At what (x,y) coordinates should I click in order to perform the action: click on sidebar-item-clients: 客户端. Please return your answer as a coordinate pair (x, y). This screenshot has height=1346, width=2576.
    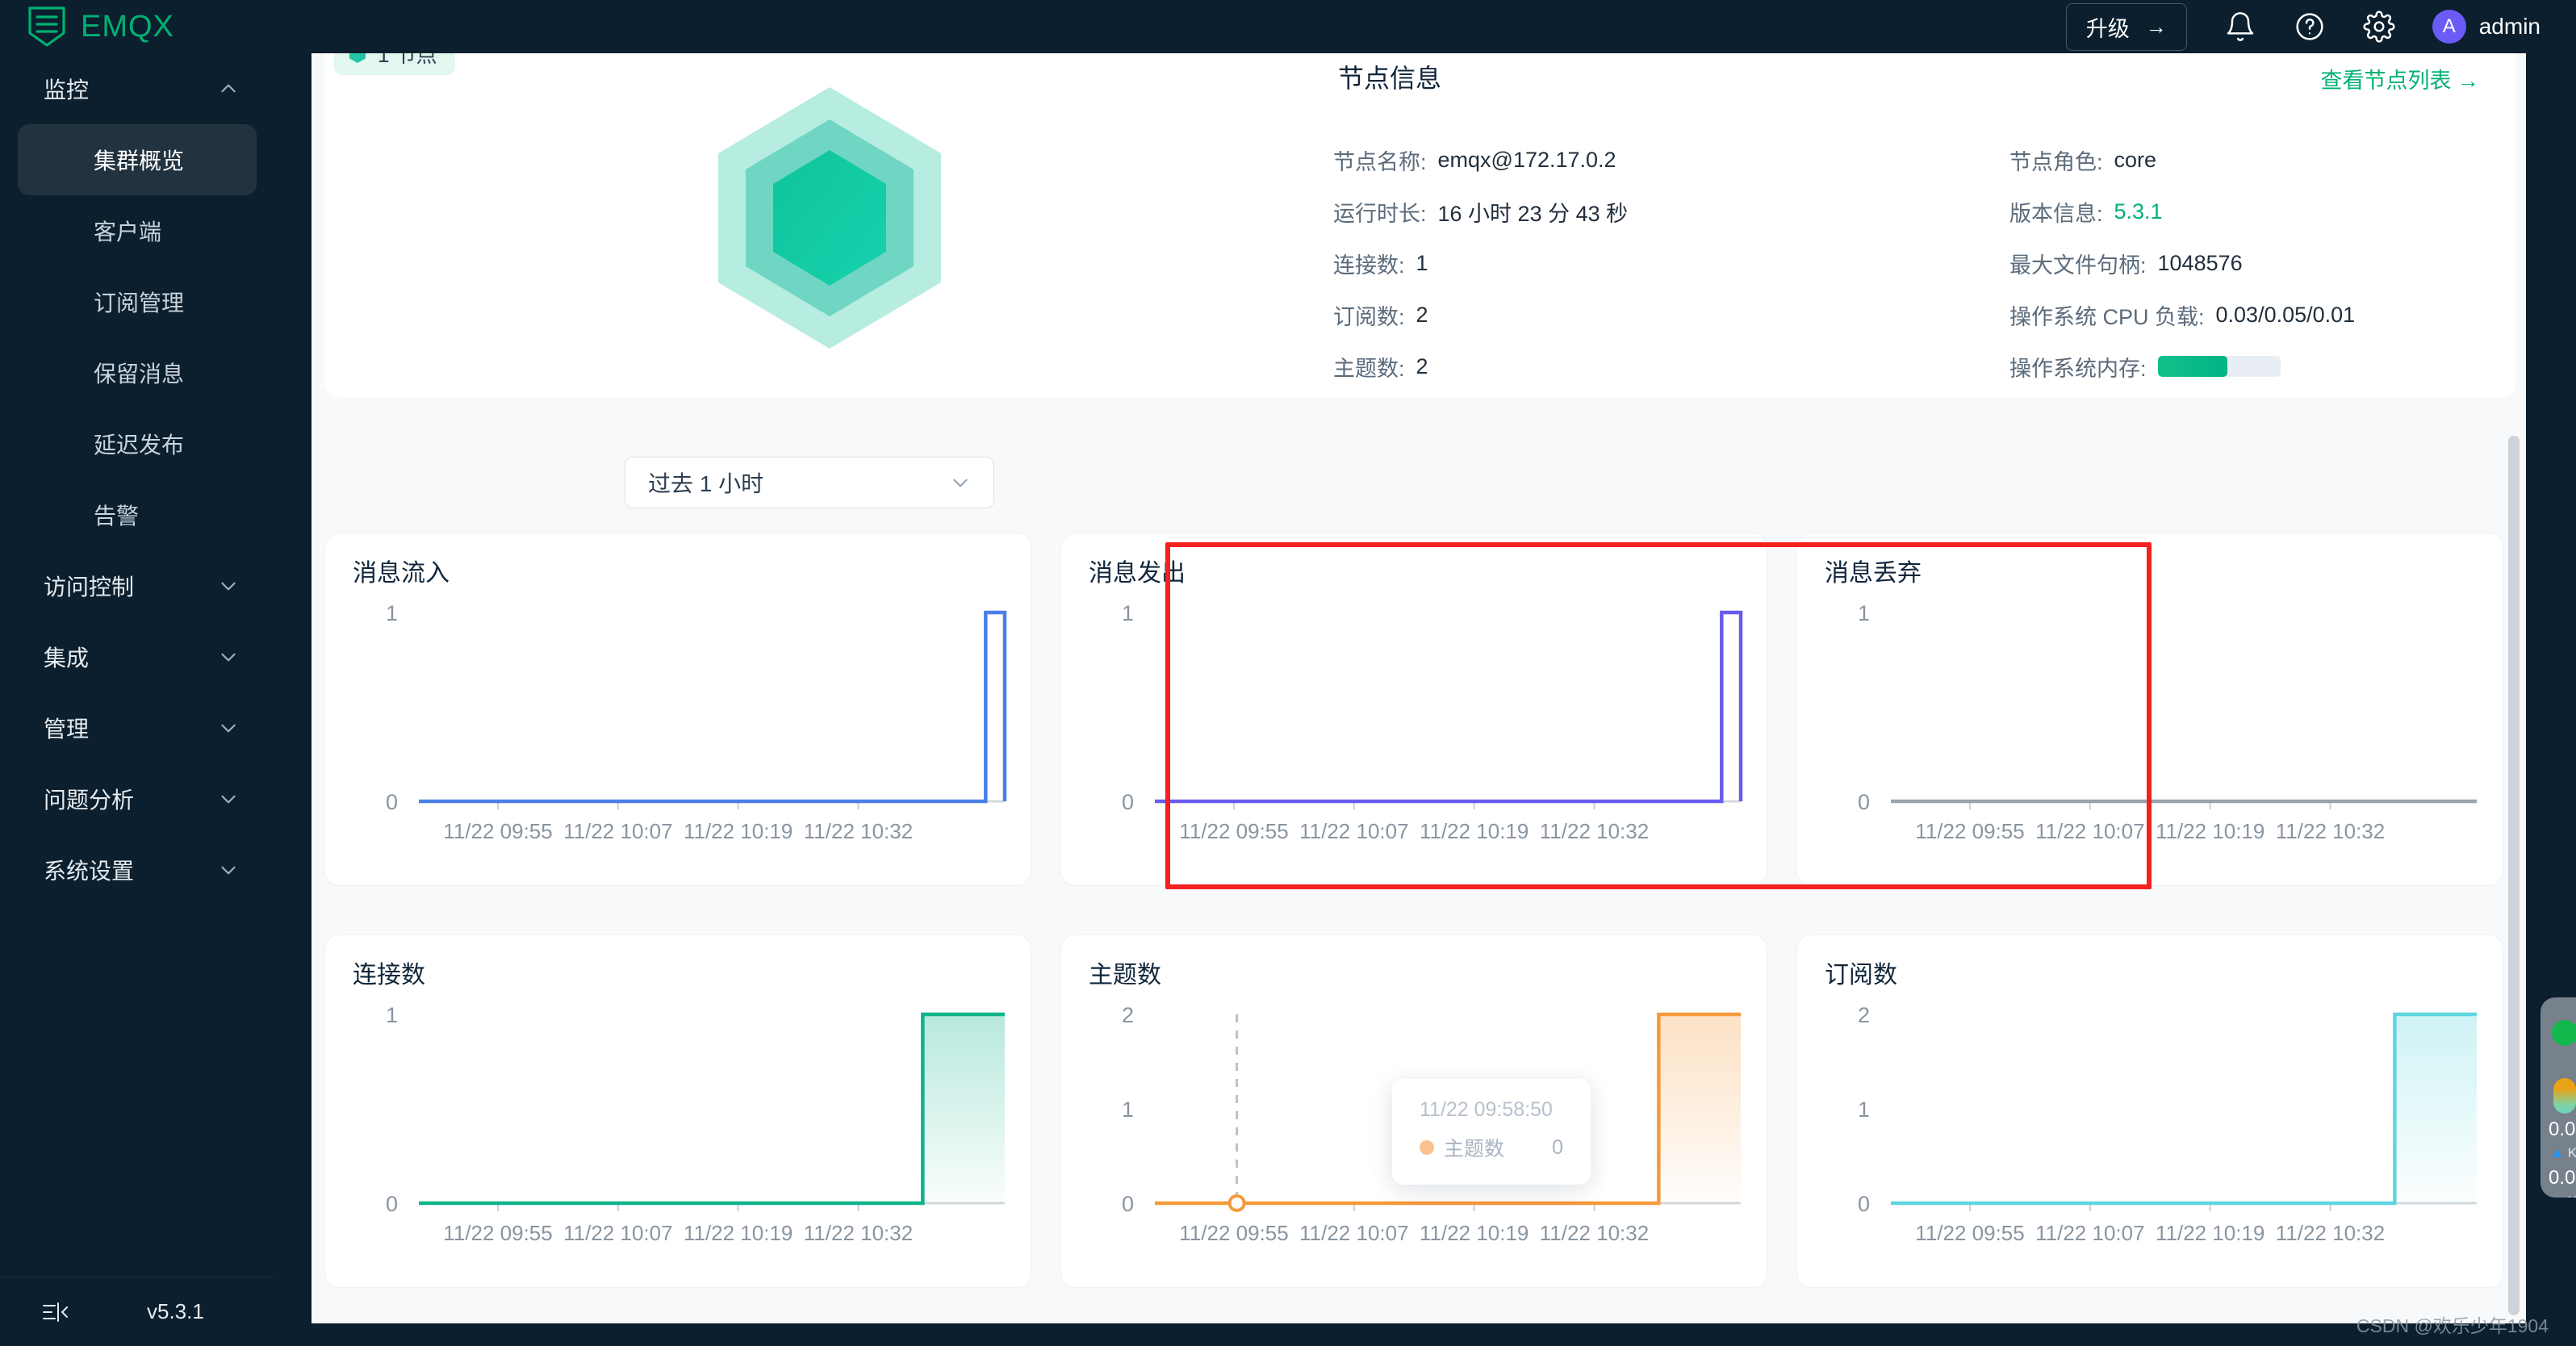
    Looking at the image, I should click on (137, 230).